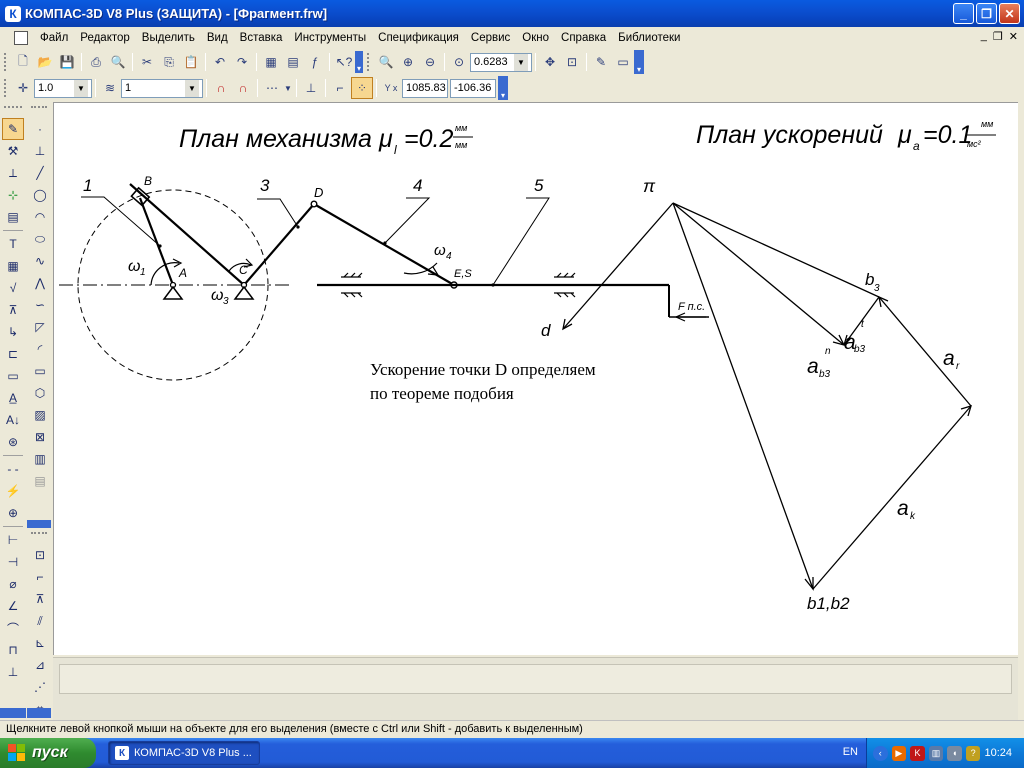 This screenshot has width=1024, height=768. Describe the element at coordinates (936, 753) in the screenshot. I see `network-icon: ▥` at that location.